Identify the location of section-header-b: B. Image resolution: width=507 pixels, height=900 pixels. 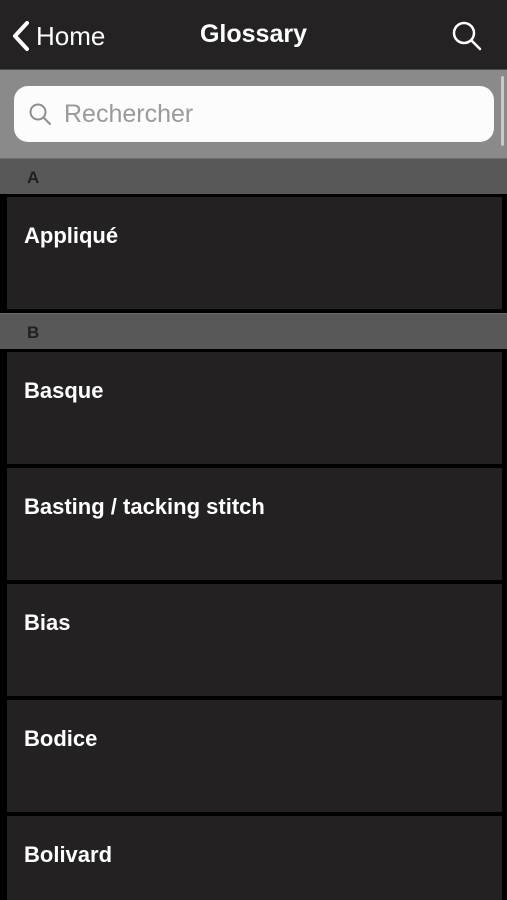
(253, 331).